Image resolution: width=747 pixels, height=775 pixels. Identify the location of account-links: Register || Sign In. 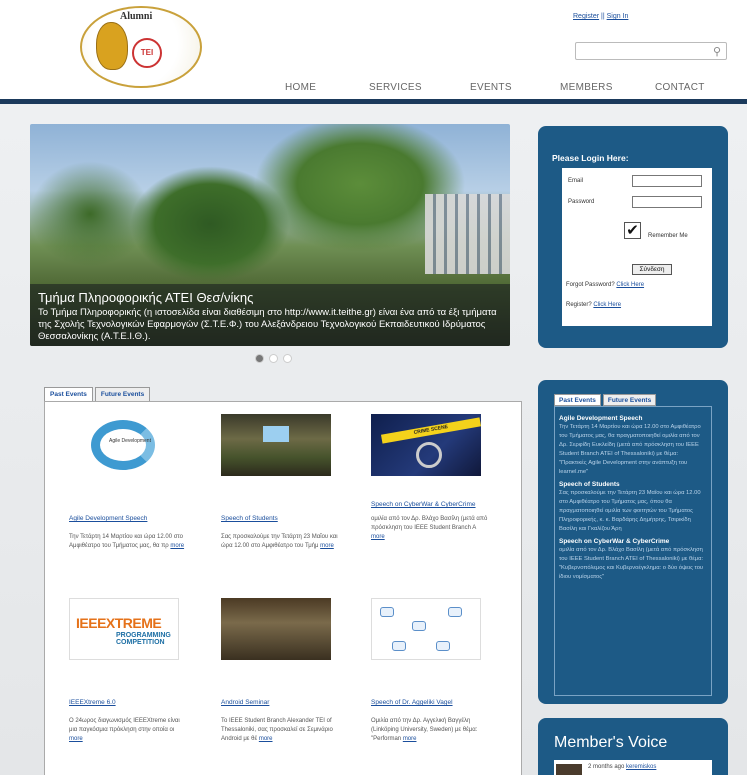
(600, 16).